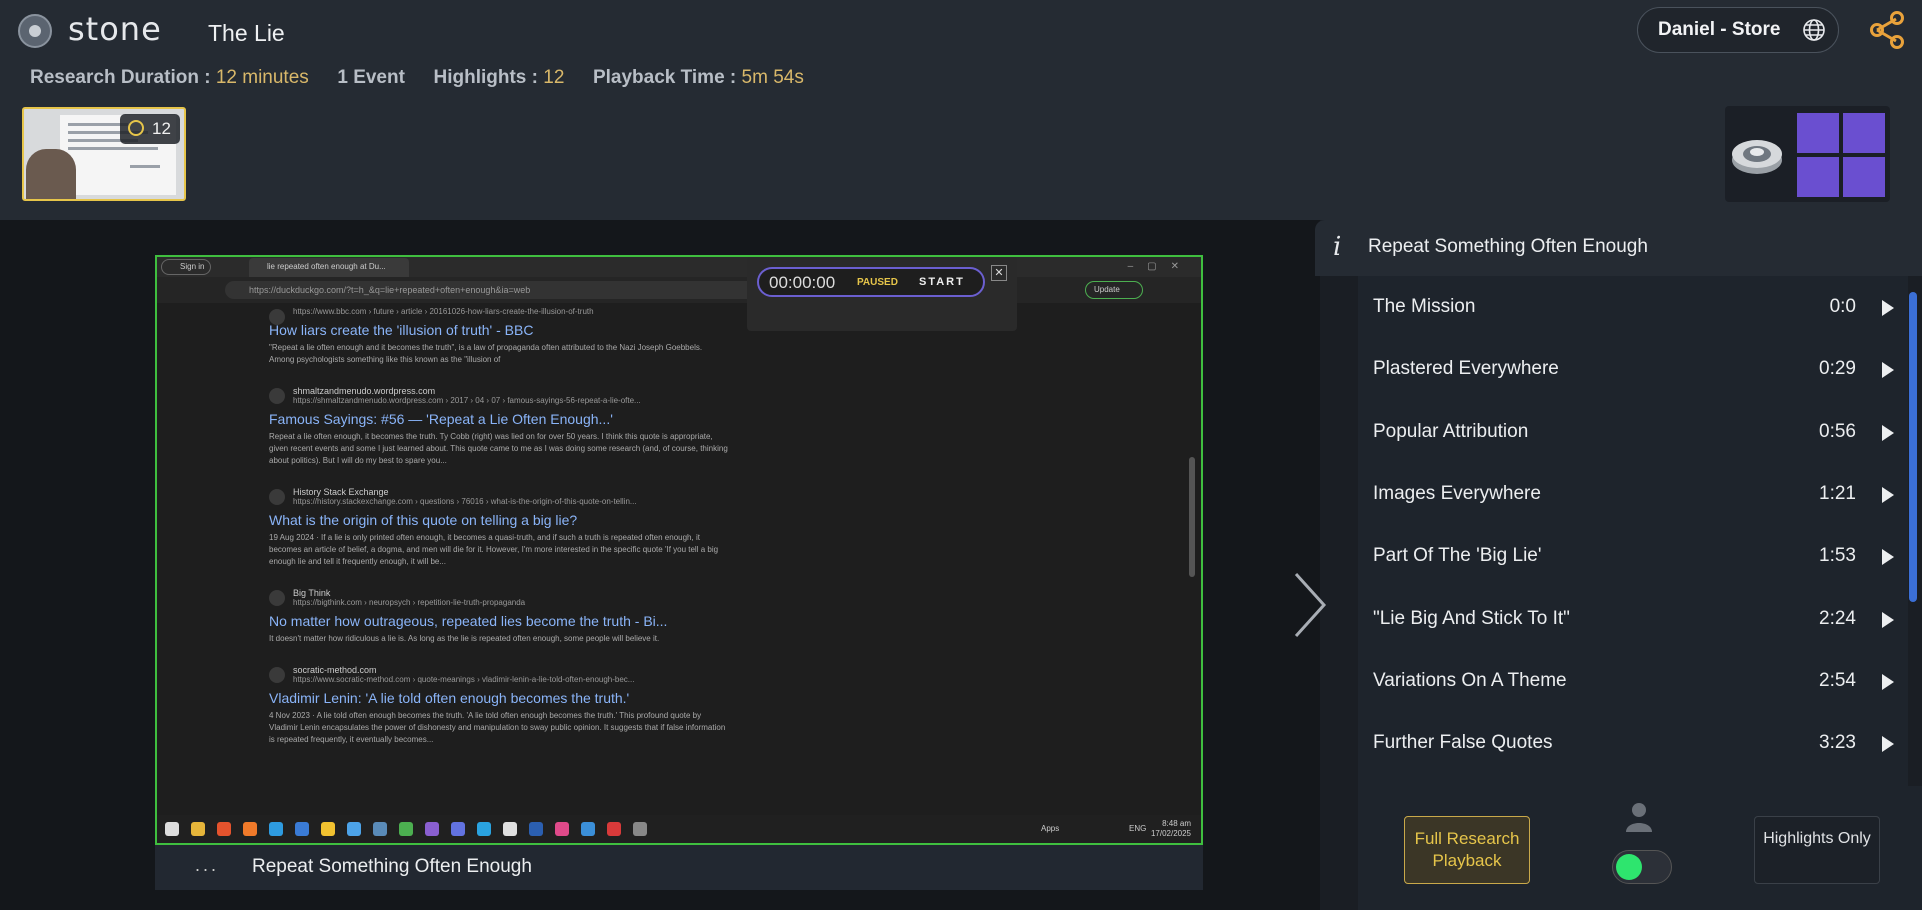 The height and width of the screenshot is (910, 1922). Describe the element at coordinates (1757, 157) in the screenshot. I see `stone-disk-icon` at that location.